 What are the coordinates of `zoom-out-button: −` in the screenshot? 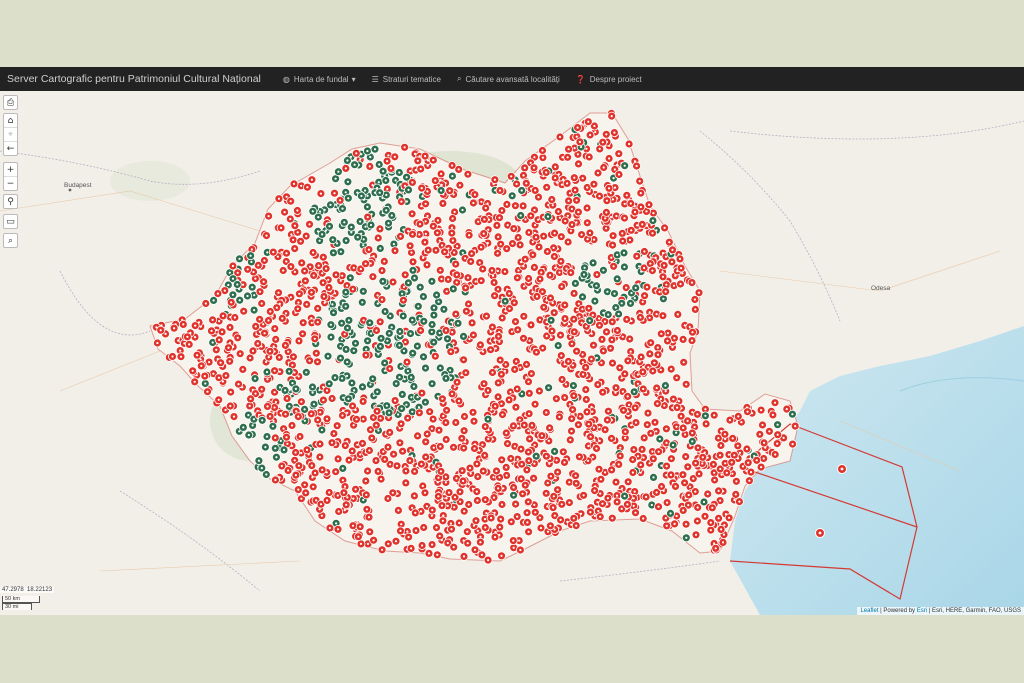 It's located at (10, 183).